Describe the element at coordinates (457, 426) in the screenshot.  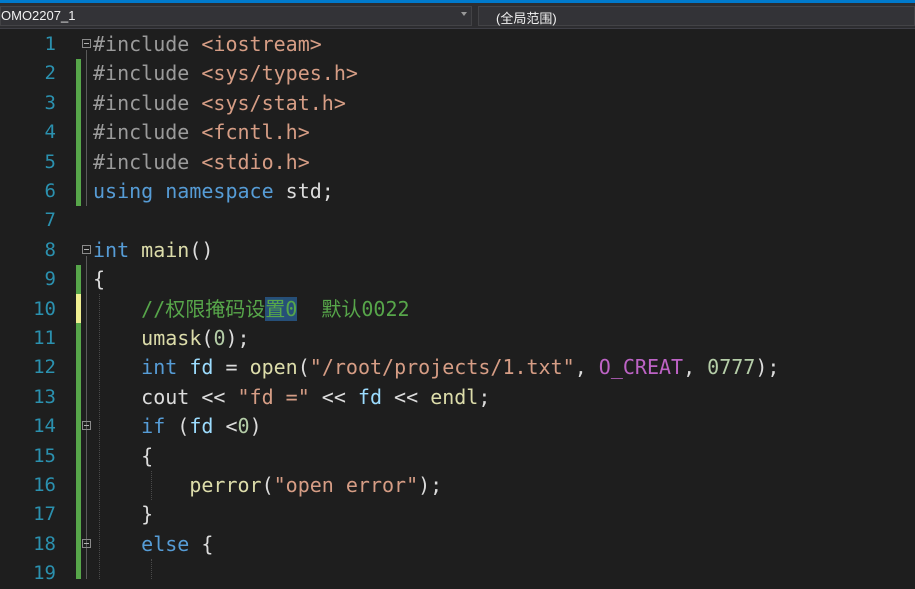
I see `code-line: 14 if (fd <0)` at that location.